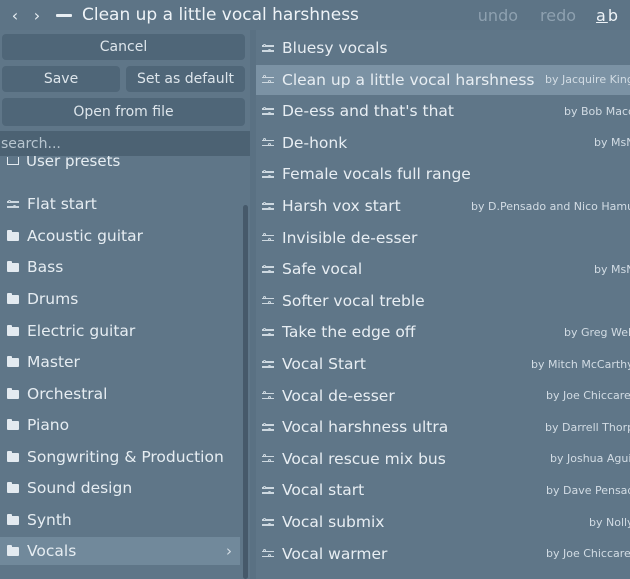 This screenshot has width=630, height=579. What do you see at coordinates (121, 394) in the screenshot?
I see `category-item: Orchestral` at bounding box center [121, 394].